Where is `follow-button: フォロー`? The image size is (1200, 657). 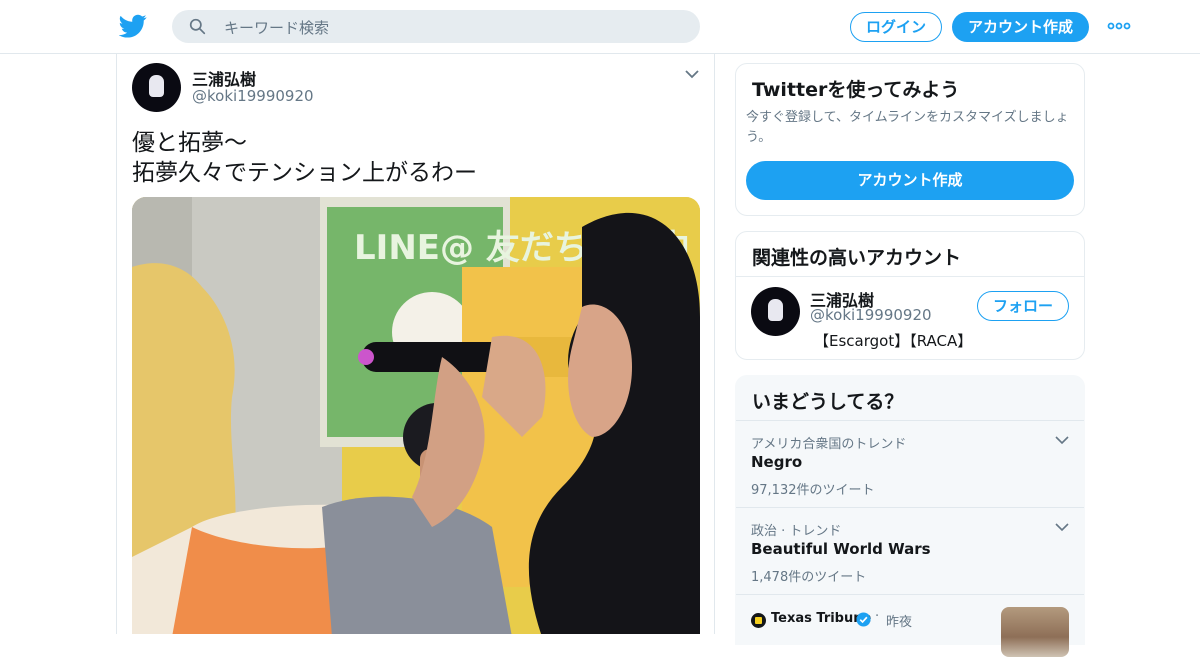 follow-button: フォロー is located at coordinates (1023, 306).